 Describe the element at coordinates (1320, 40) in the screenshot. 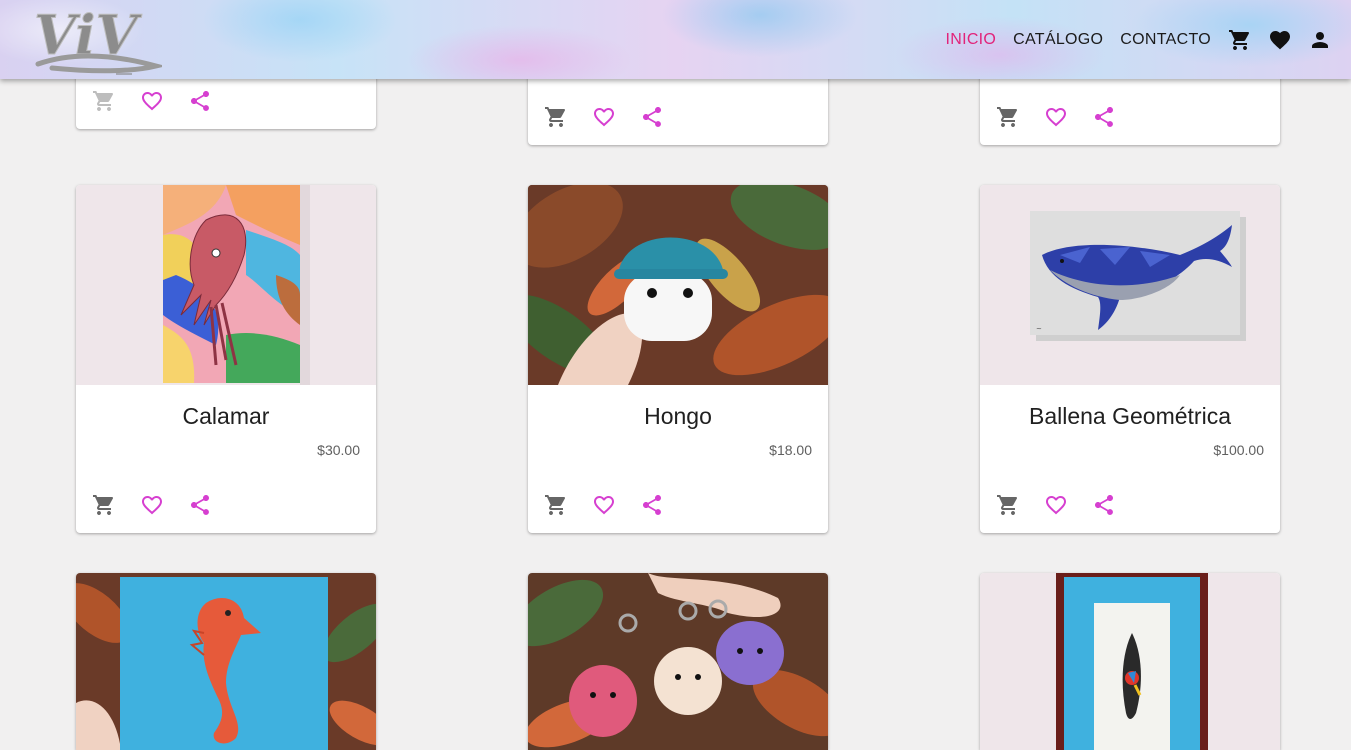

I see `account-person-icon` at that location.